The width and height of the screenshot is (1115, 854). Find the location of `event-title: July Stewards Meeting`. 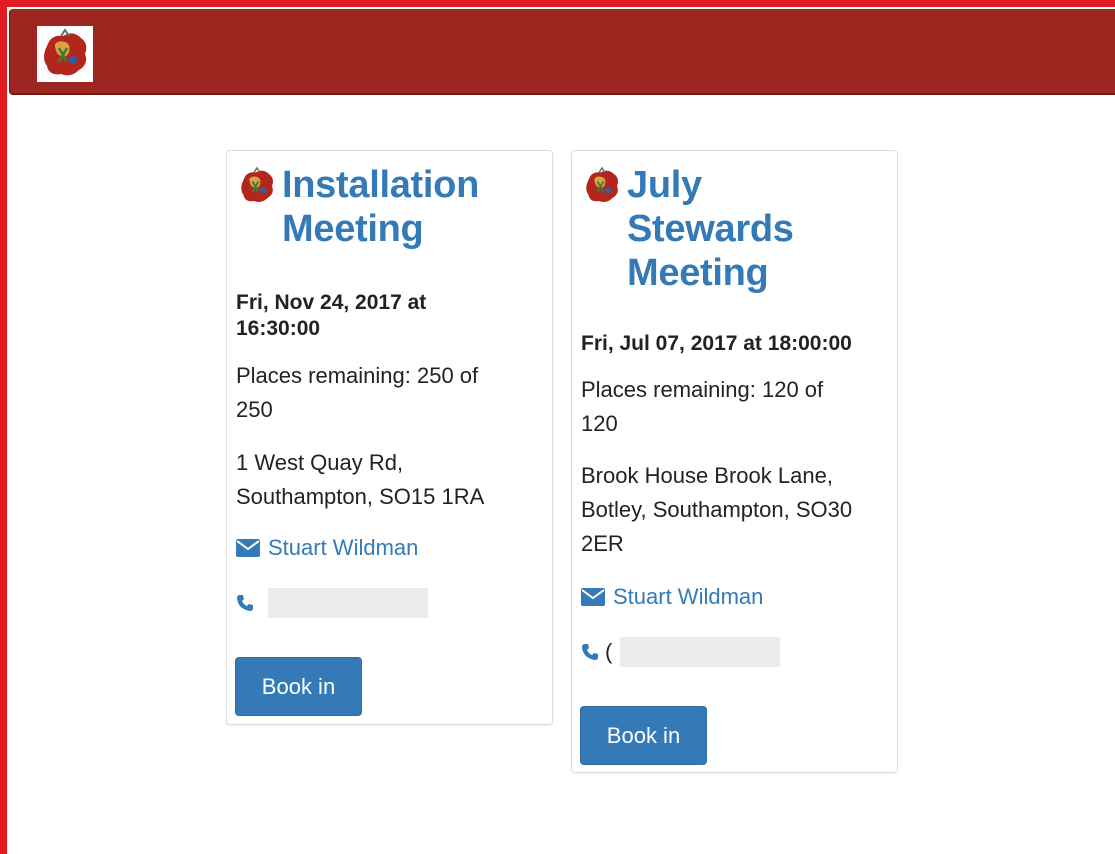

event-title: July Stewards Meeting is located at coordinates (742, 229).